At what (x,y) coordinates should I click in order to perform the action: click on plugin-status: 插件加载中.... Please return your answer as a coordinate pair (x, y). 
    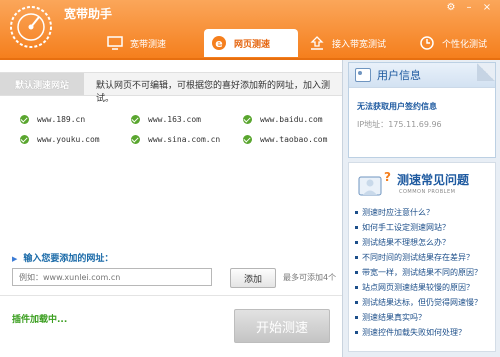
    Looking at the image, I should click on (40, 320).